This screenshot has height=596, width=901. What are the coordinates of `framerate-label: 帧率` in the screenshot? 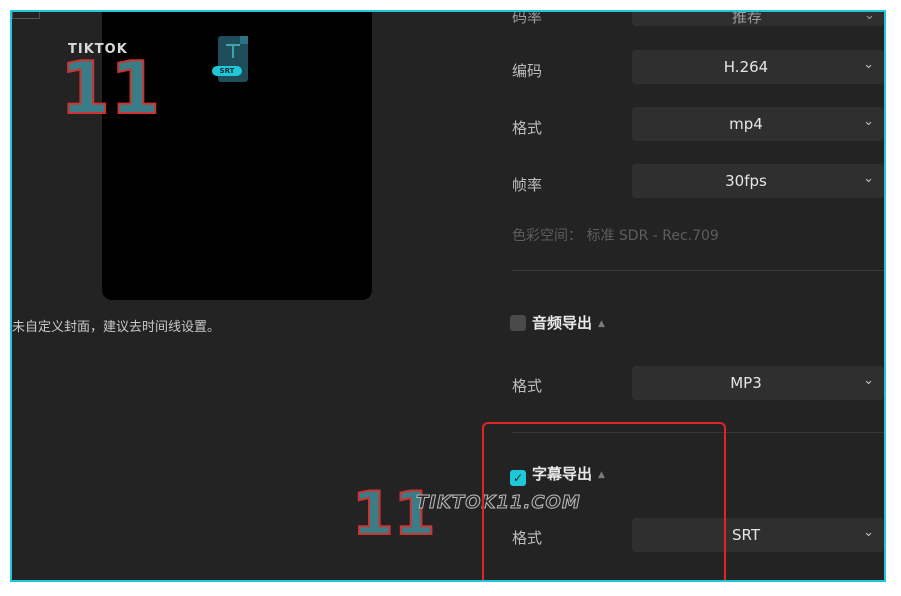 It's located at (527, 185).